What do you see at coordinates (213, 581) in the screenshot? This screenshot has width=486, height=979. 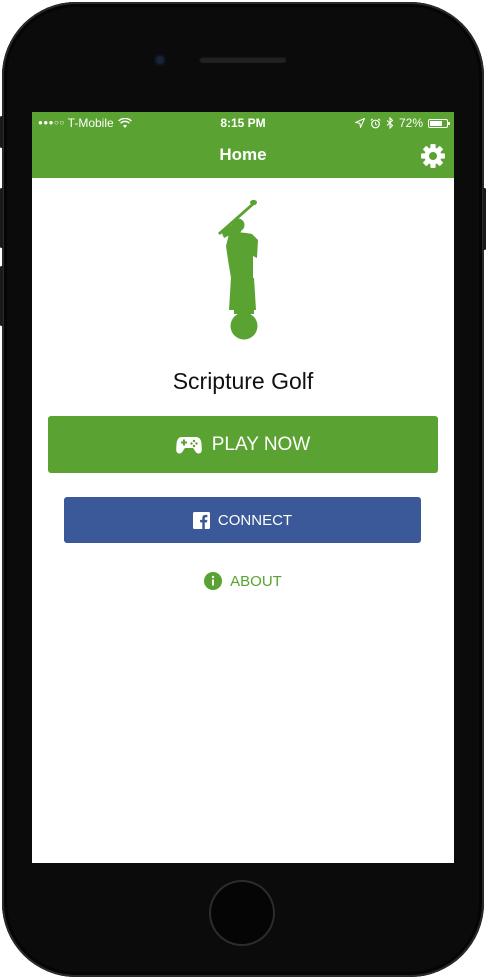 I see `info-circle-icon` at bounding box center [213, 581].